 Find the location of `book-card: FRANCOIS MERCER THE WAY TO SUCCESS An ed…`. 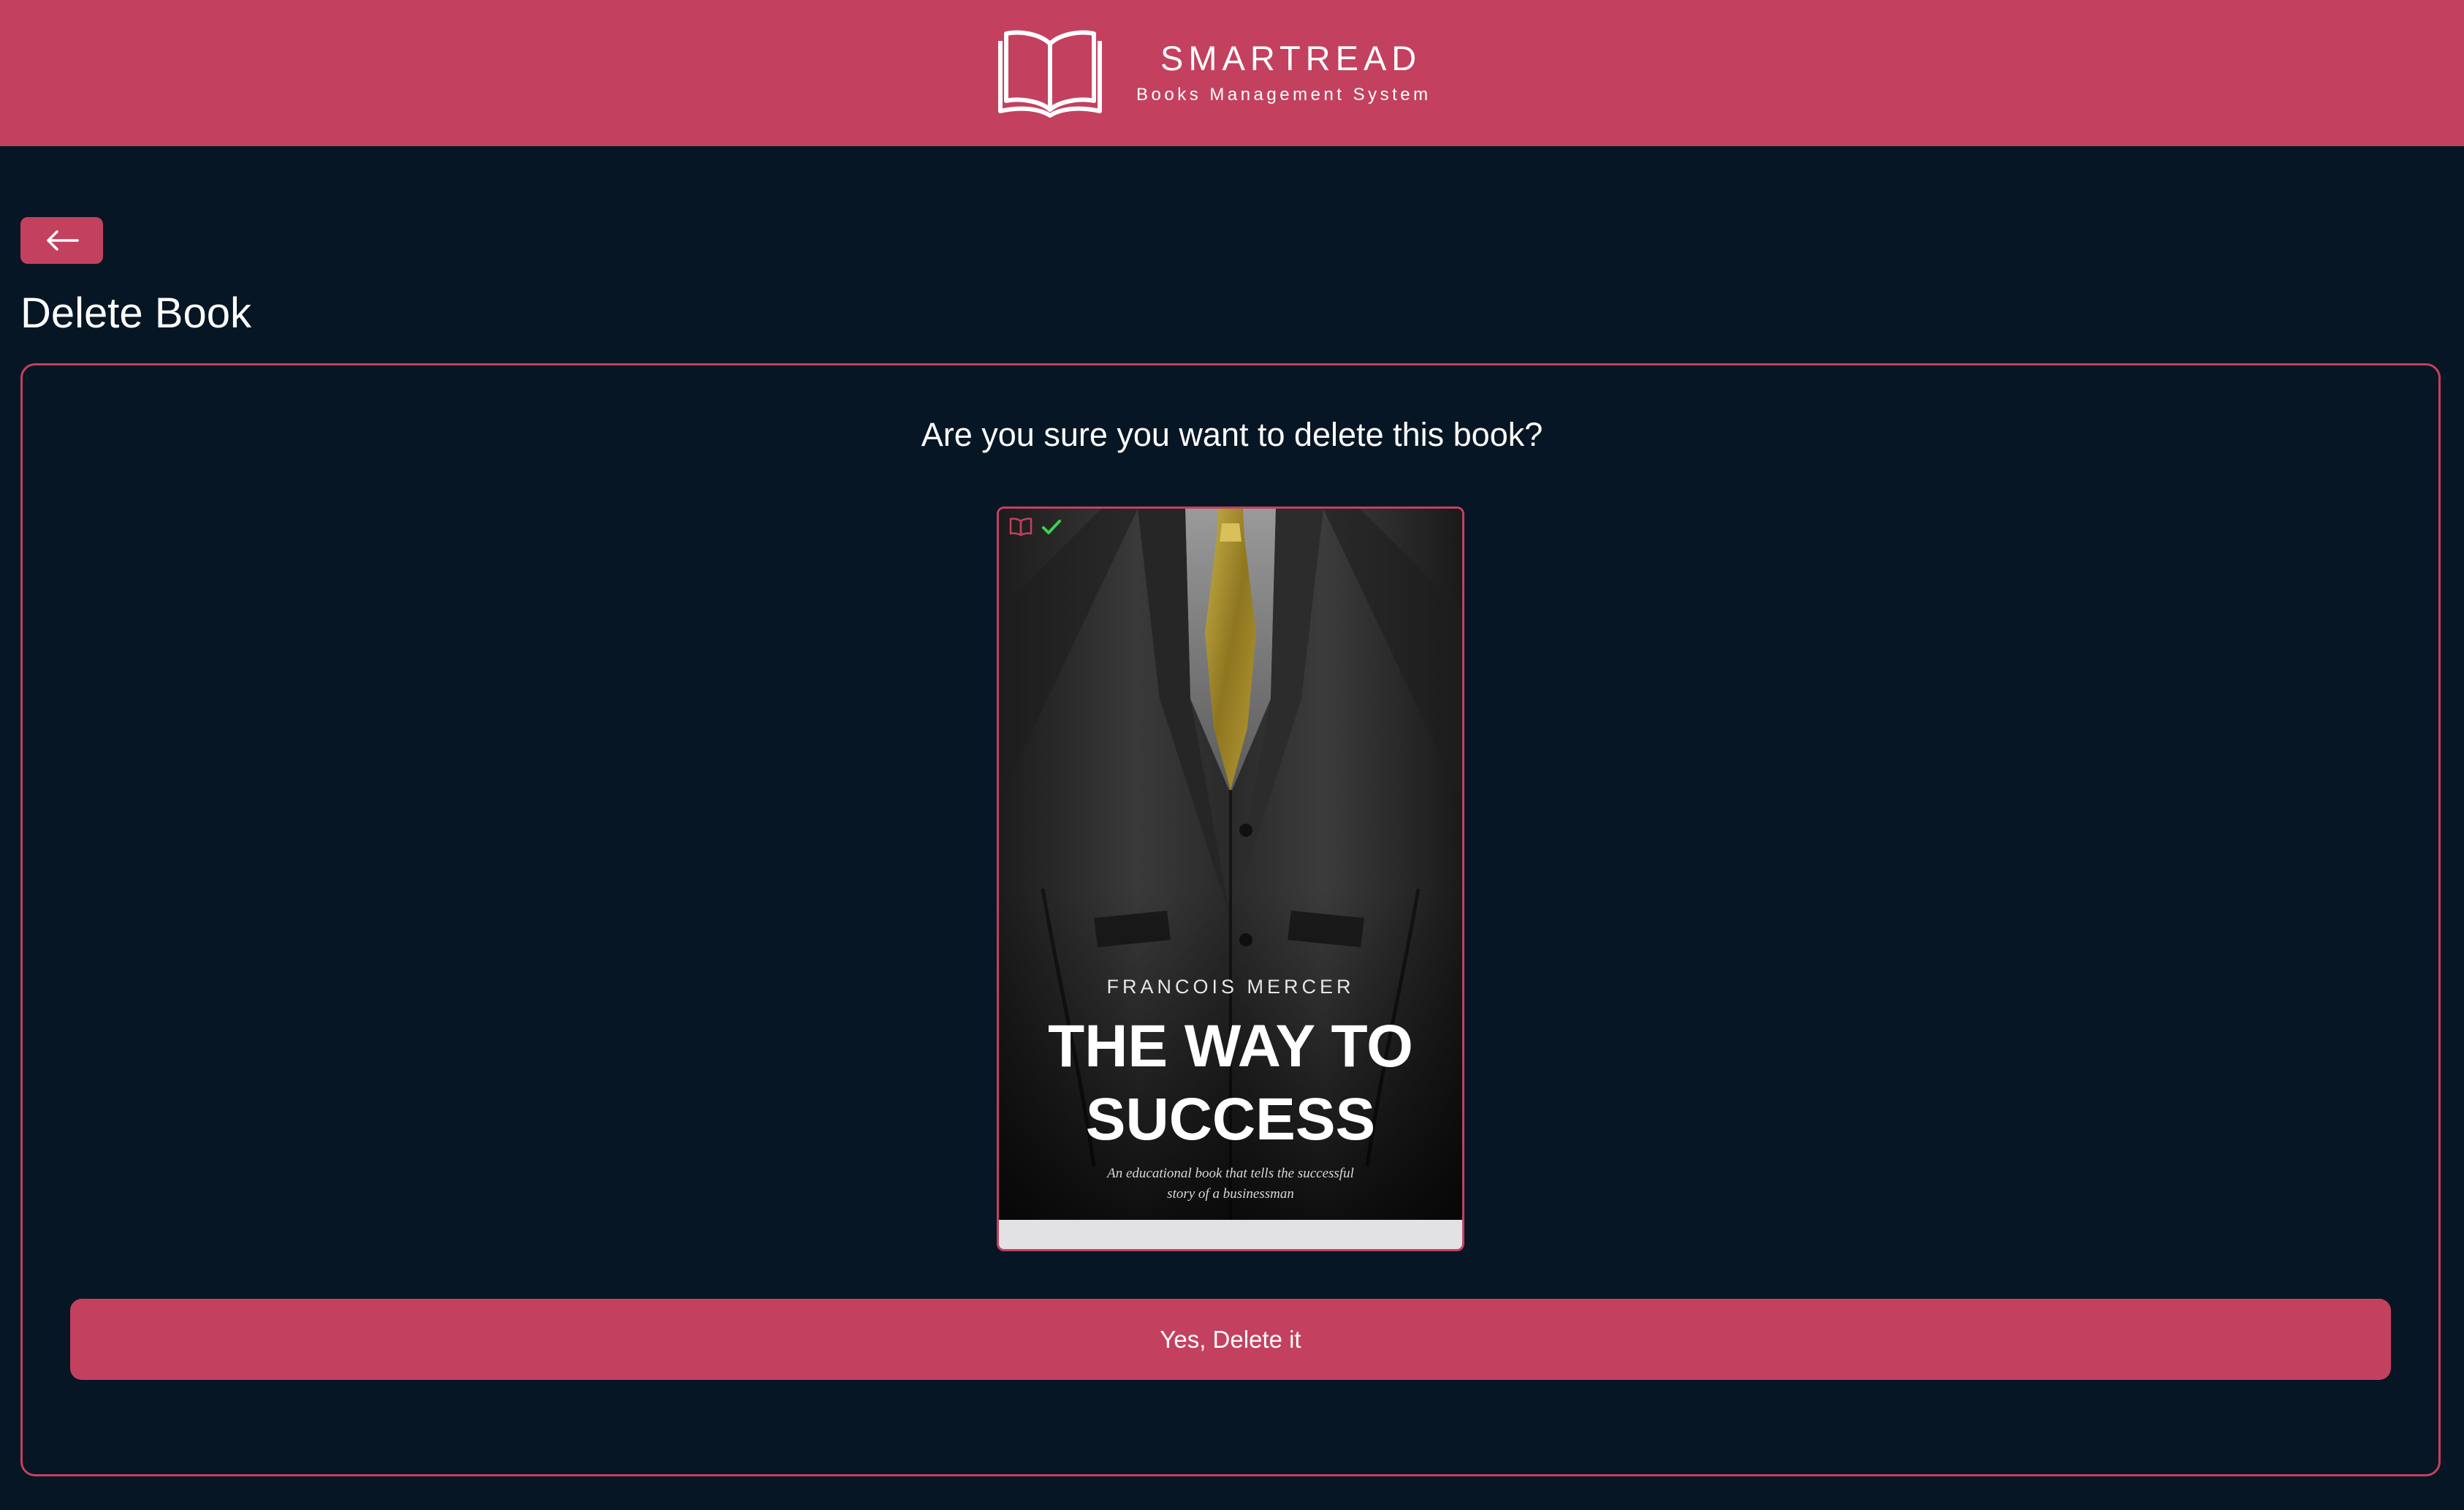

book-card: FRANCOIS MERCER THE WAY TO SUCCESS An ed… is located at coordinates (1230, 879).